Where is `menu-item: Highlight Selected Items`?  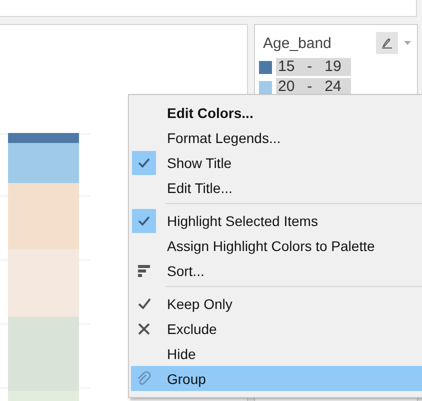 menu-item: Highlight Selected Items is located at coordinates (276, 220).